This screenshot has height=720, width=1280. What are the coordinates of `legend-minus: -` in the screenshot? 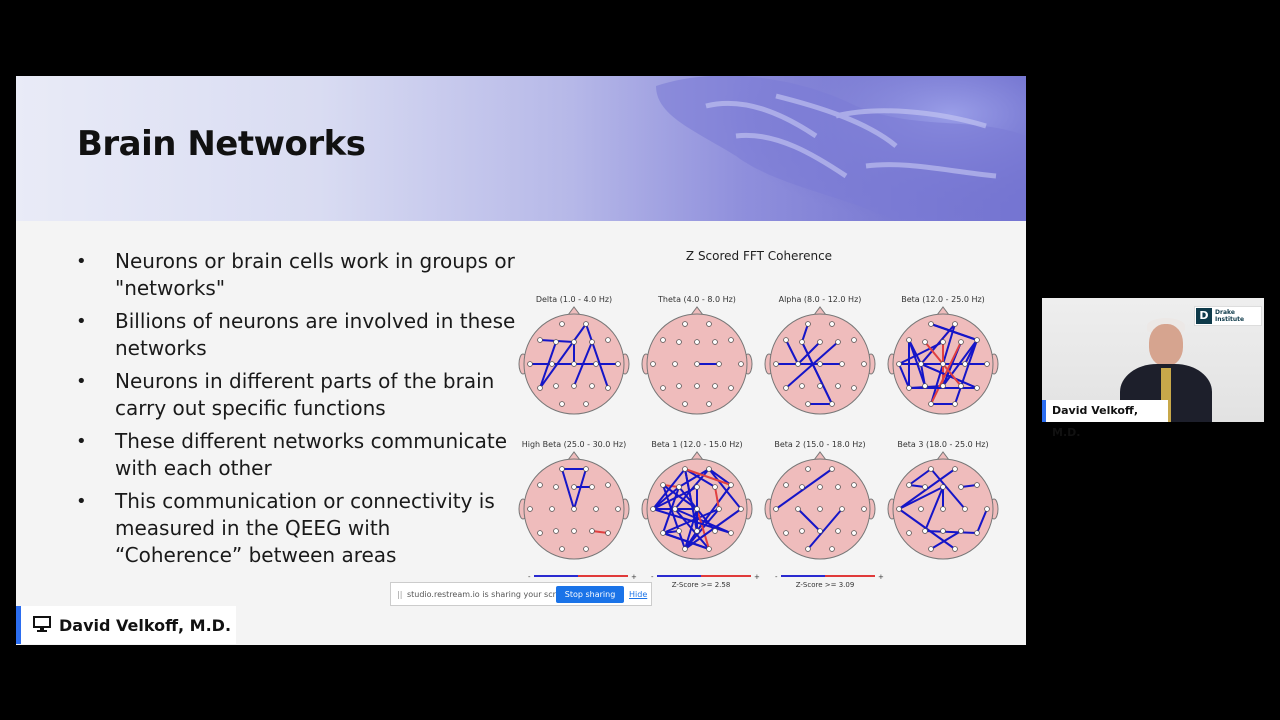 It's located at (529, 577).